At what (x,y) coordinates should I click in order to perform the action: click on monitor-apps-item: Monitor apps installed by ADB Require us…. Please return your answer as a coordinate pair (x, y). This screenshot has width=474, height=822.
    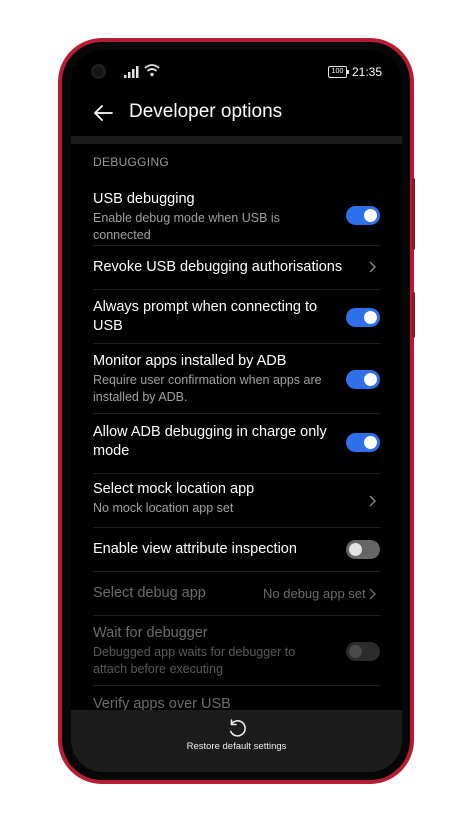
    Looking at the image, I should click on (236, 379).